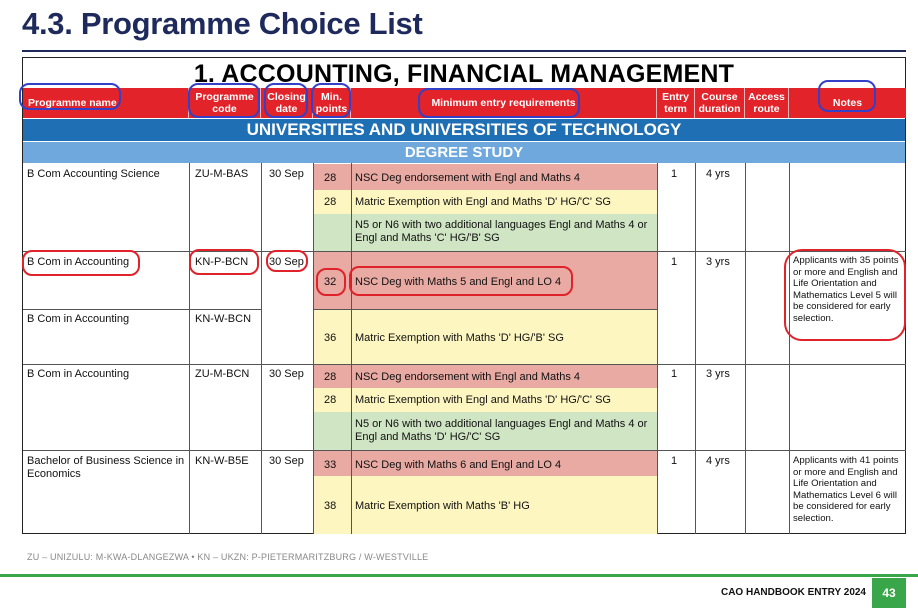 This screenshot has width=918, height=615. I want to click on header-requirements: Minimum entry requirements, so click(504, 103).